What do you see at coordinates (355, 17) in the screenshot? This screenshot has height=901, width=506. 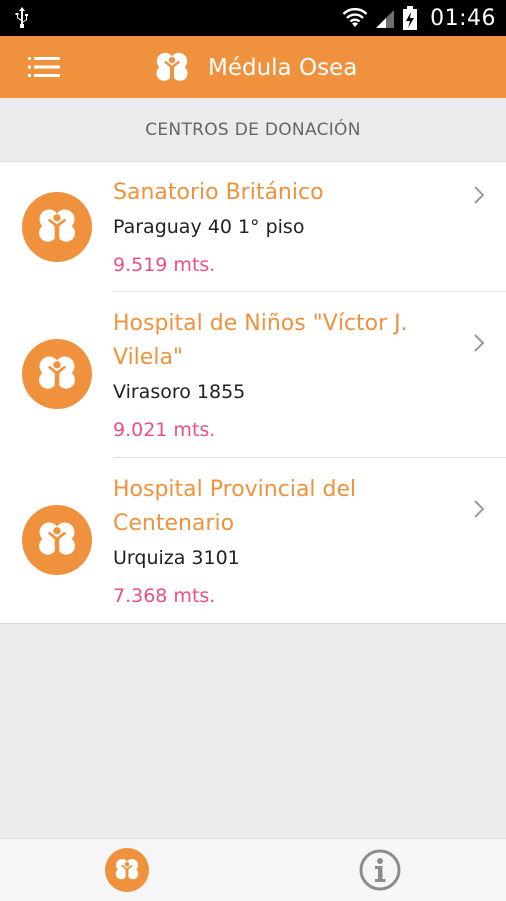 I see `wifi-icon` at bounding box center [355, 17].